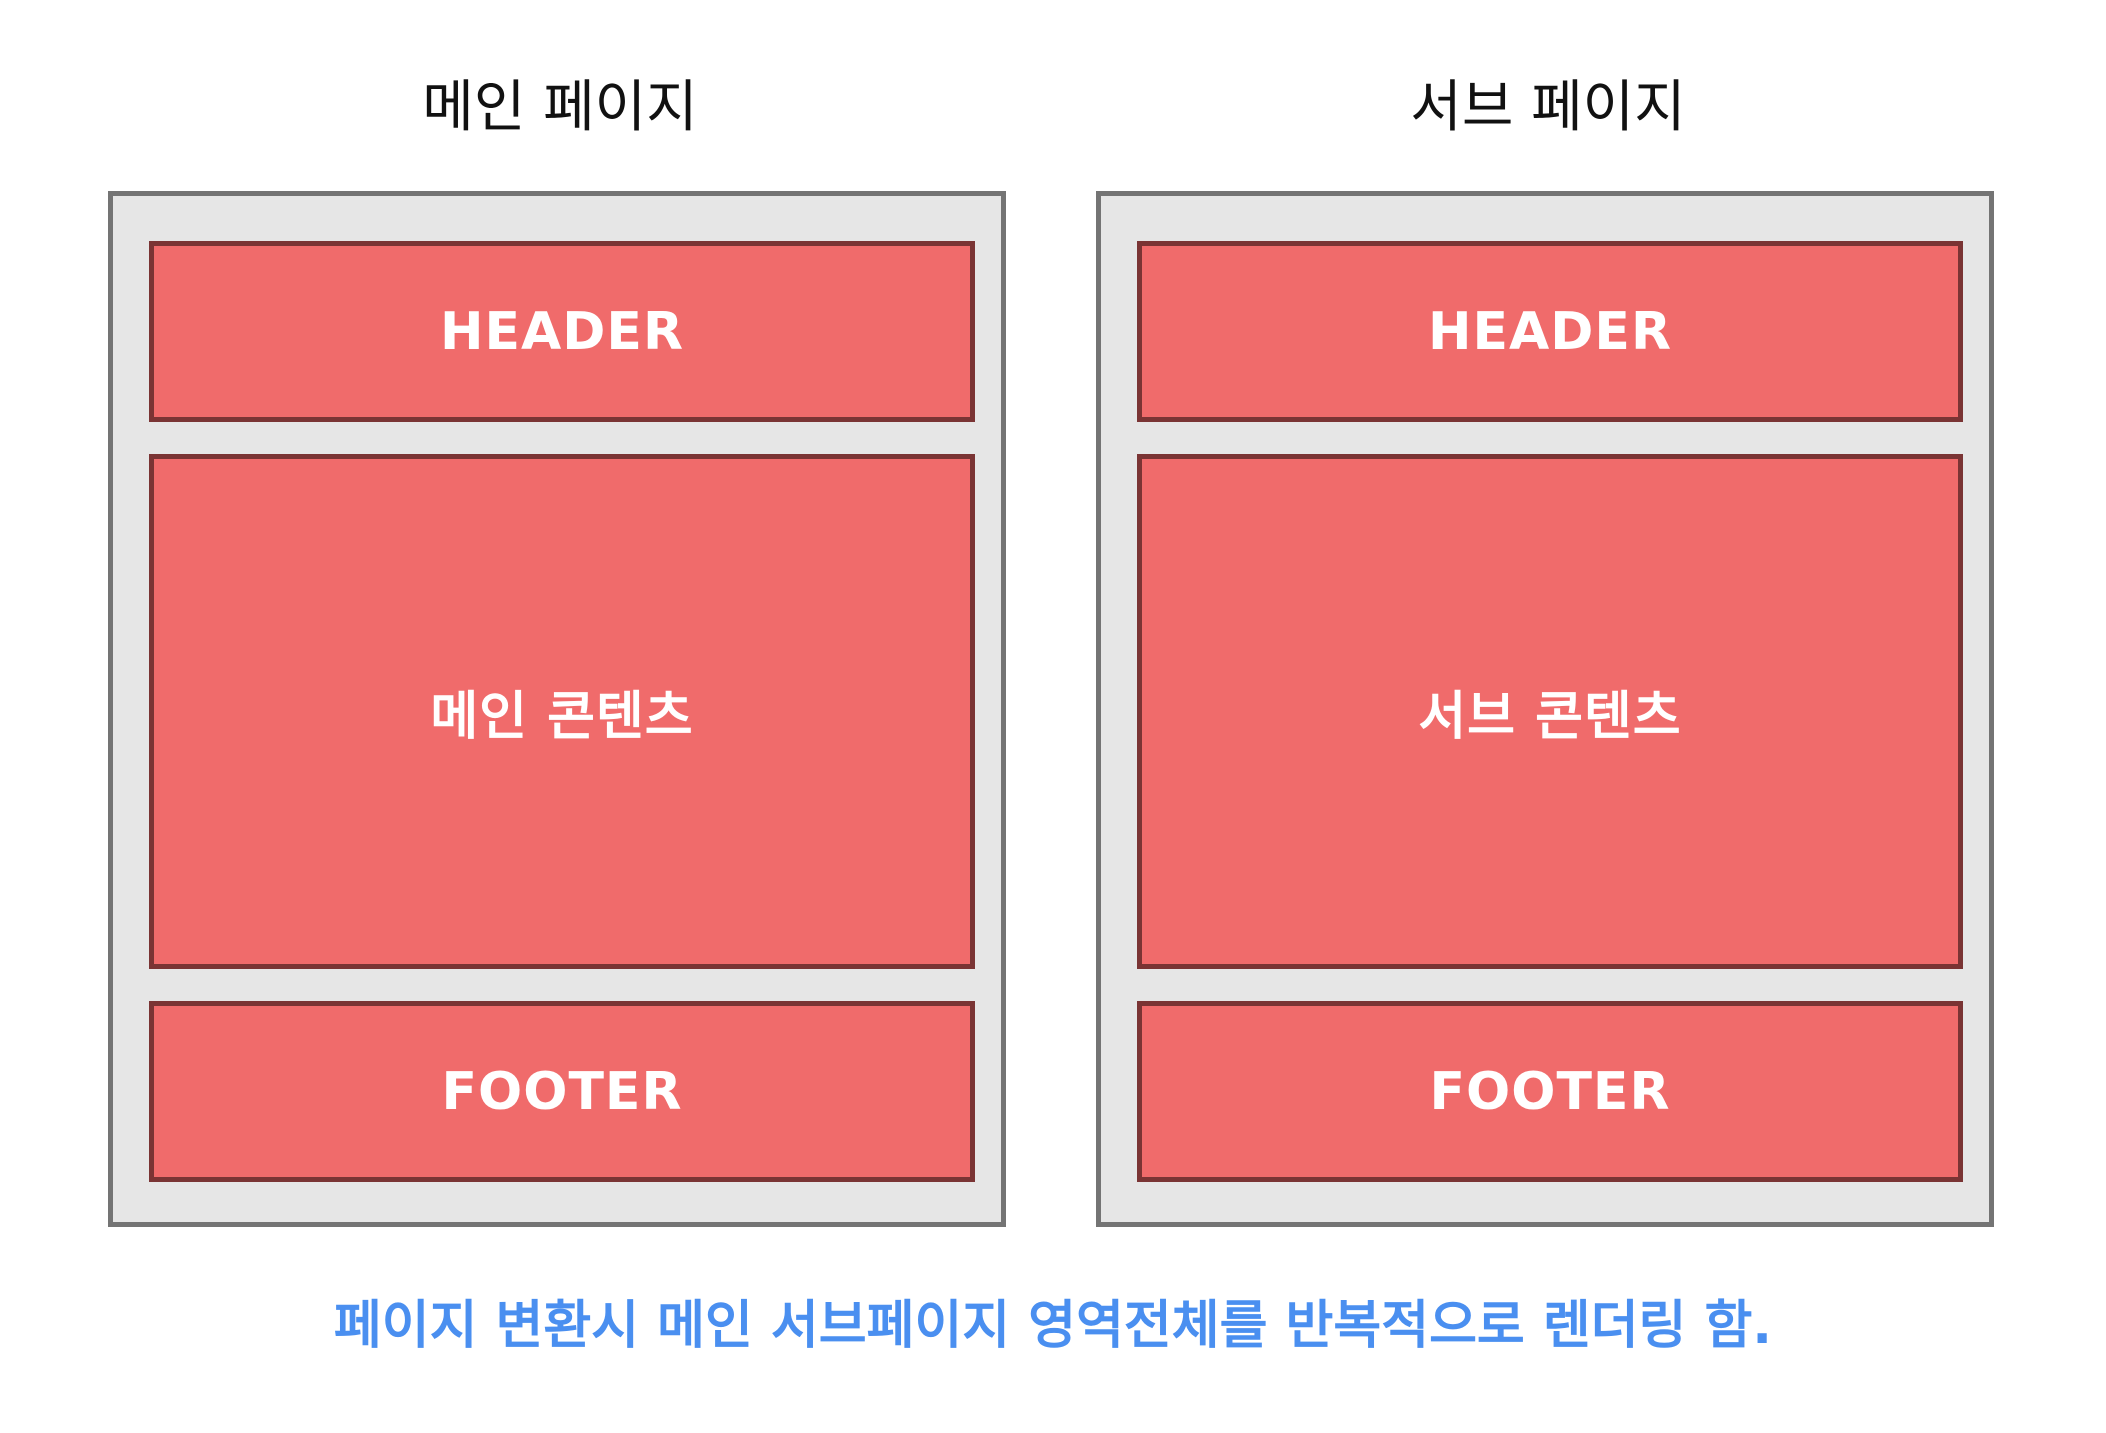  Describe the element at coordinates (562, 331) in the screenshot. I see `main-page-header-block: HEADER` at that location.